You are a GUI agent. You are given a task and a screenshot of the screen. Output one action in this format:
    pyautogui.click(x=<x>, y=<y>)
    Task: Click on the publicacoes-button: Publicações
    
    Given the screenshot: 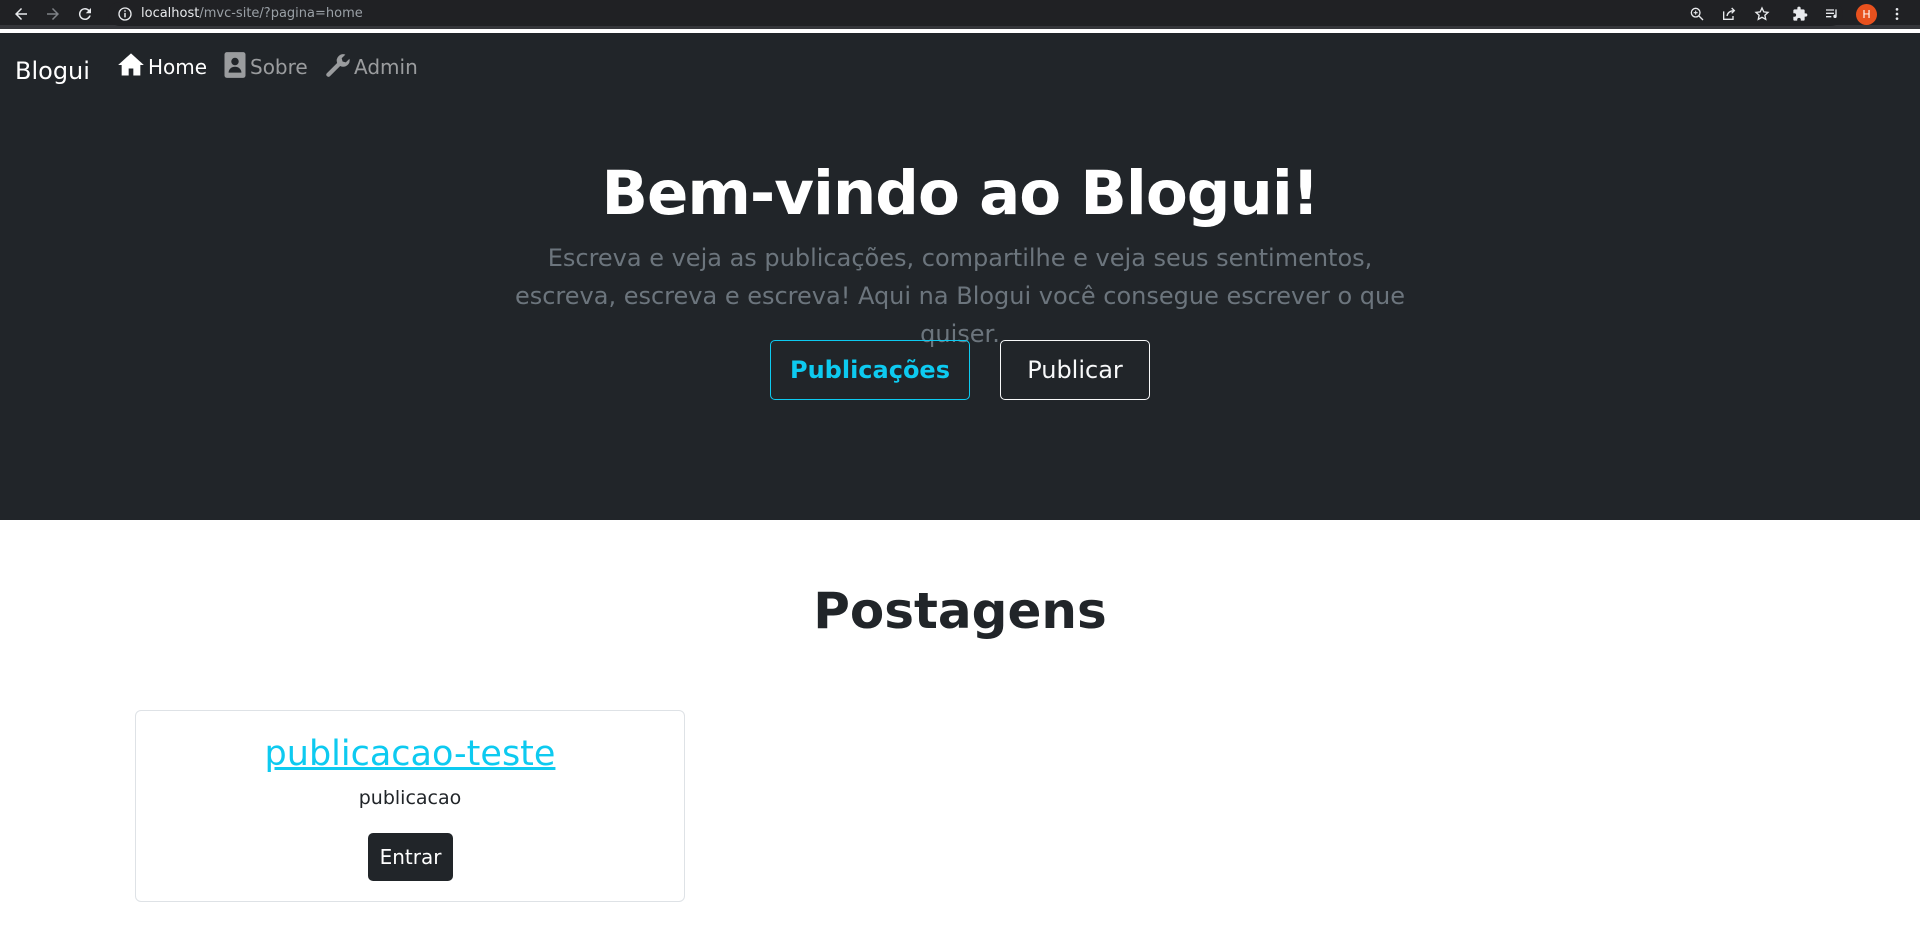 What is the action you would take?
    pyautogui.click(x=870, y=370)
    